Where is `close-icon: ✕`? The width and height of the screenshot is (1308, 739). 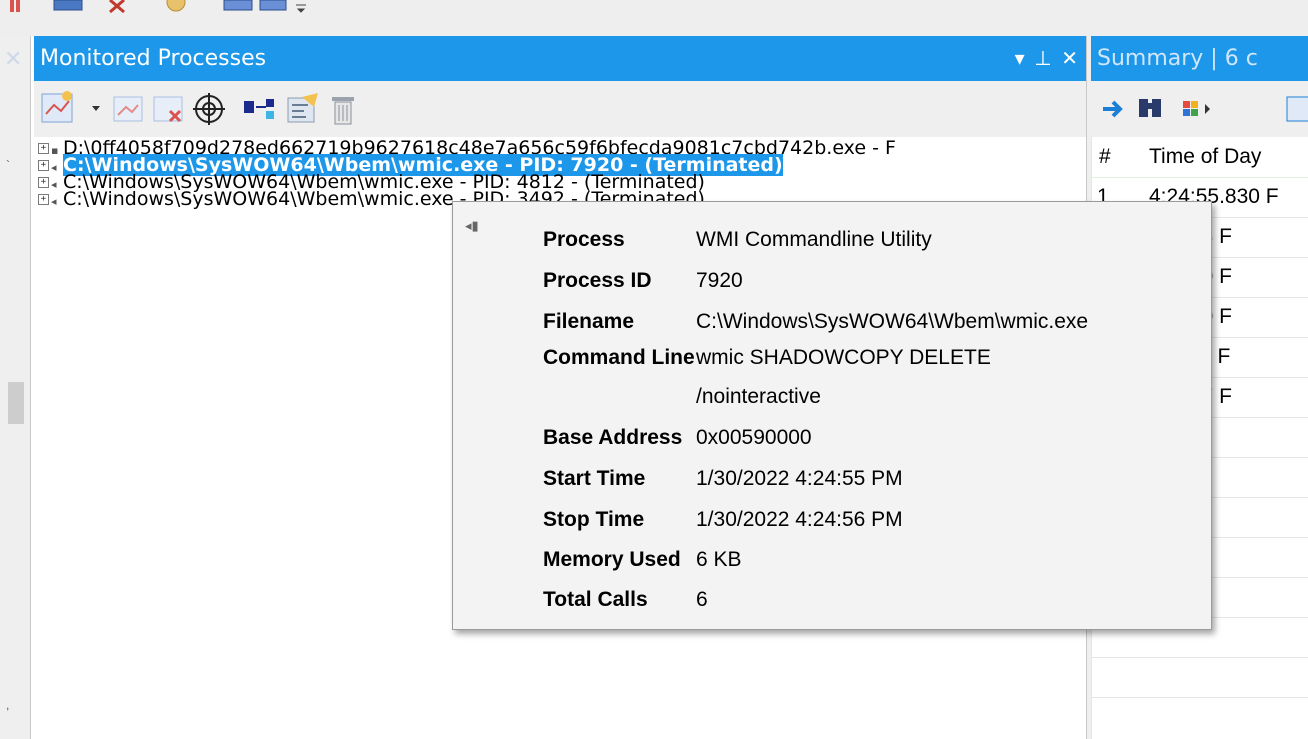 close-icon: ✕ is located at coordinates (1067, 59).